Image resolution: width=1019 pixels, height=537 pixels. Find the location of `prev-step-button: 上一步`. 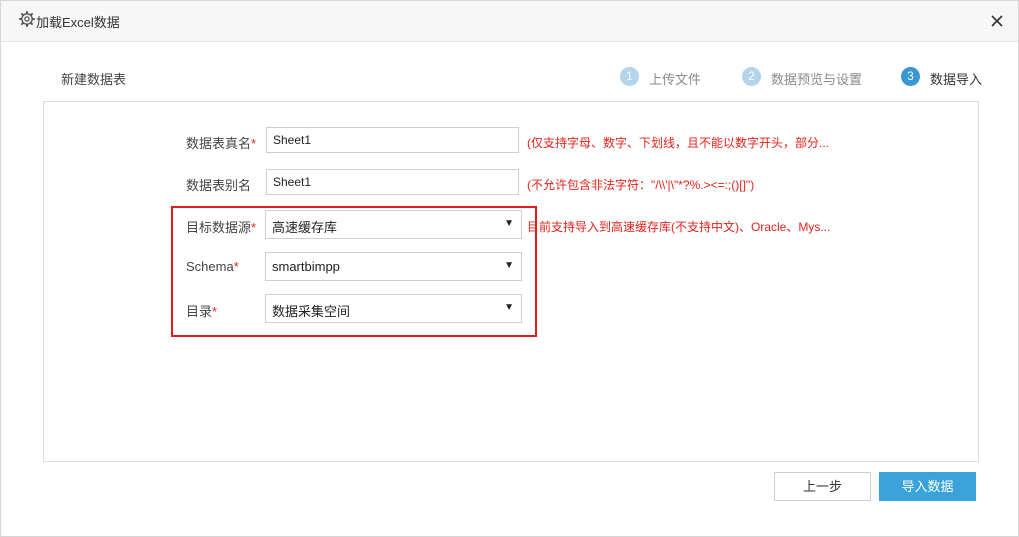

prev-step-button: 上一步 is located at coordinates (822, 486).